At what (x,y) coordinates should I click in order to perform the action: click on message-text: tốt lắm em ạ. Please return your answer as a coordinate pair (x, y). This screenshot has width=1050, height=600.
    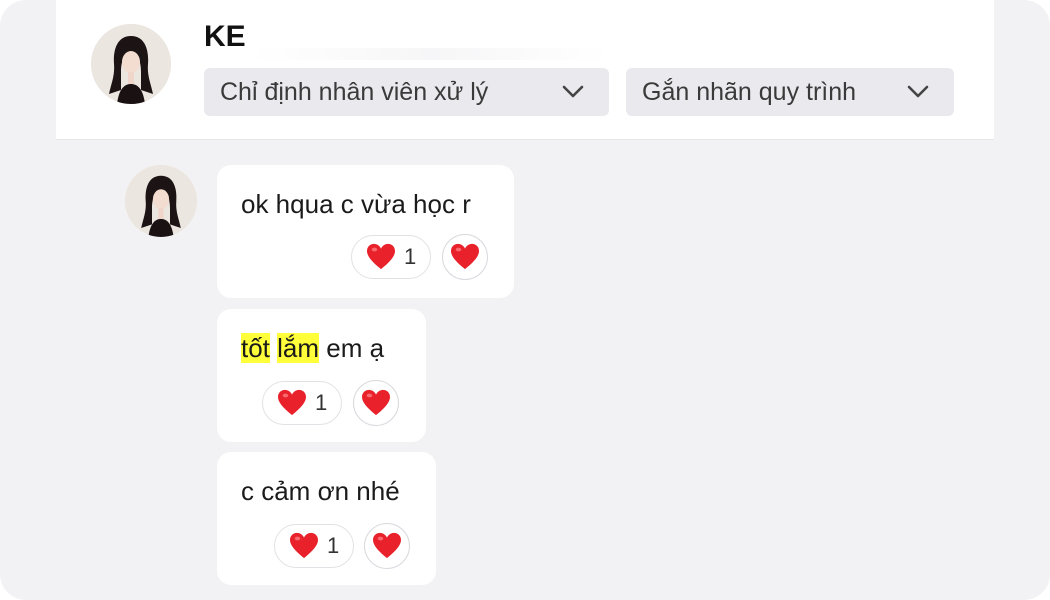
    Looking at the image, I should click on (313, 348).